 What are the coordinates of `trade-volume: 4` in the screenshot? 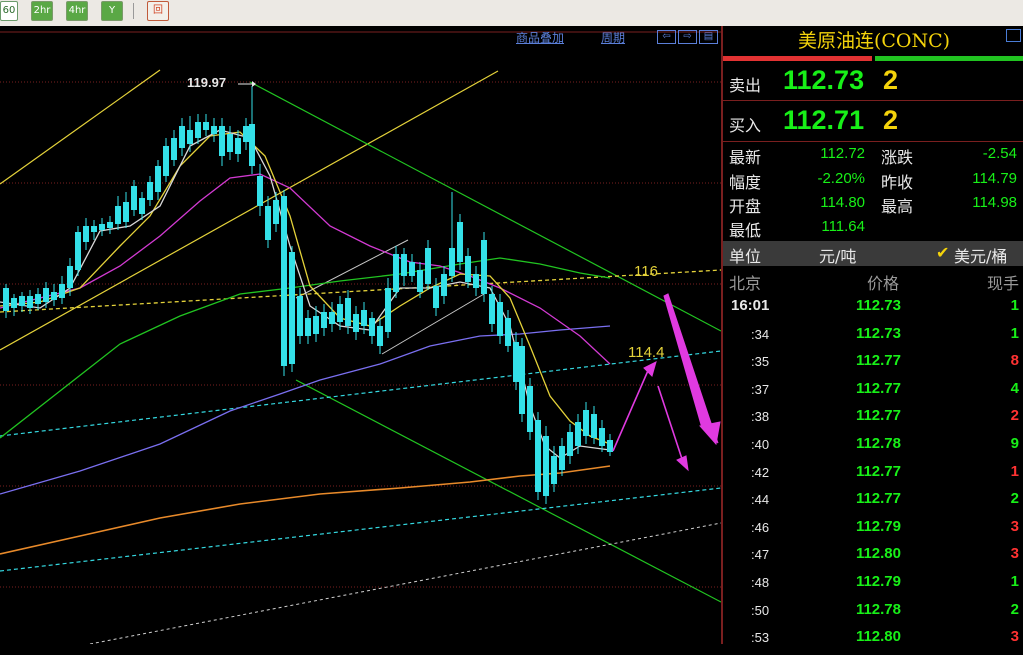 It's located at (1014, 388).